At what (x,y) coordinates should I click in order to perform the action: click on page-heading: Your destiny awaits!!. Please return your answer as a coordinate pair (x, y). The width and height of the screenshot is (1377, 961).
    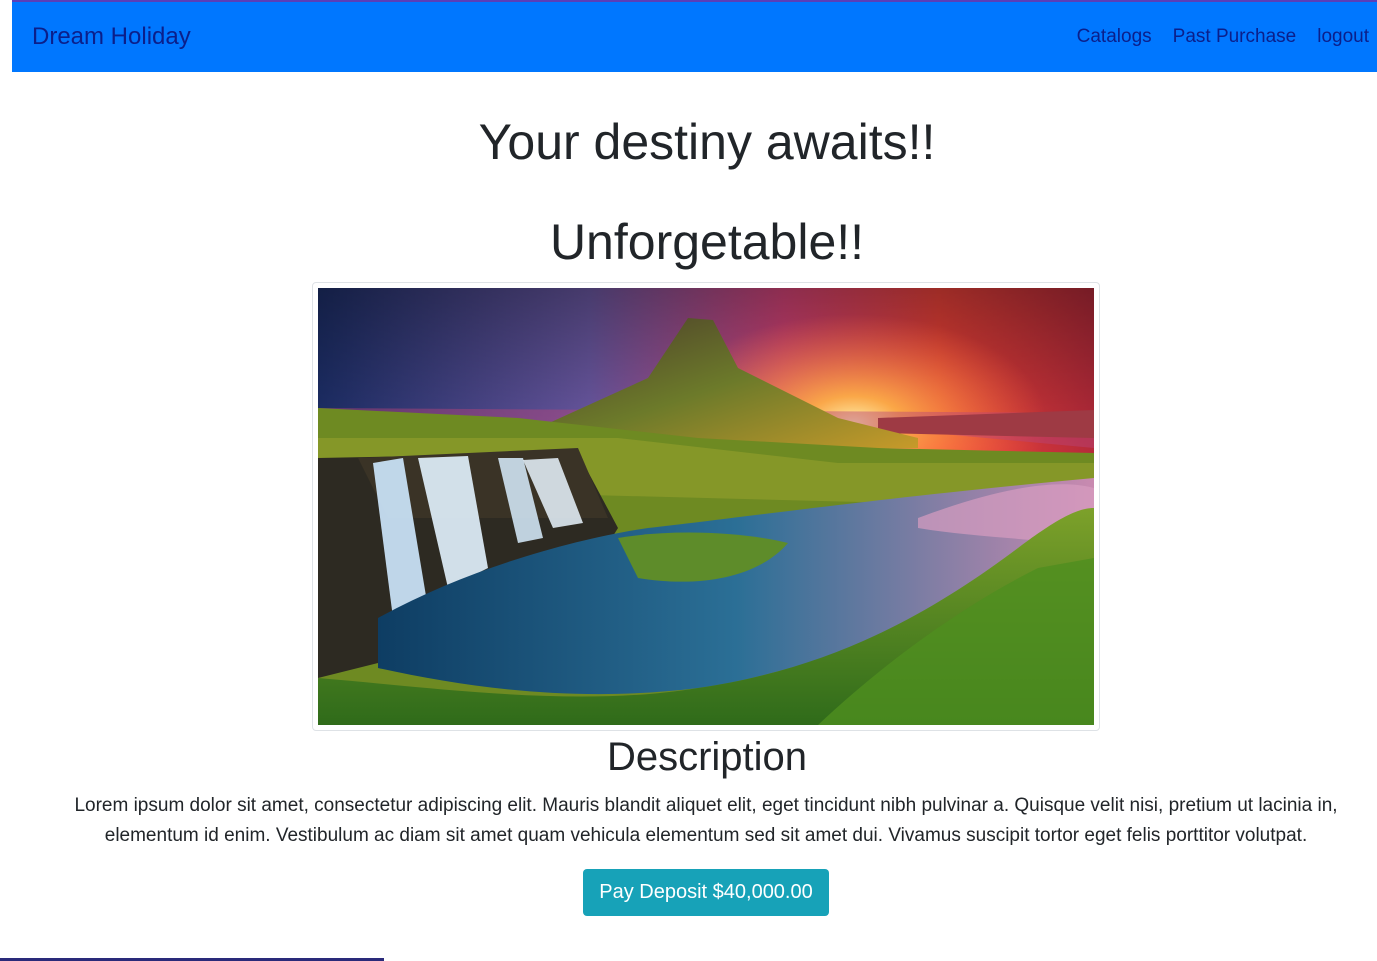
    Looking at the image, I should click on (707, 142).